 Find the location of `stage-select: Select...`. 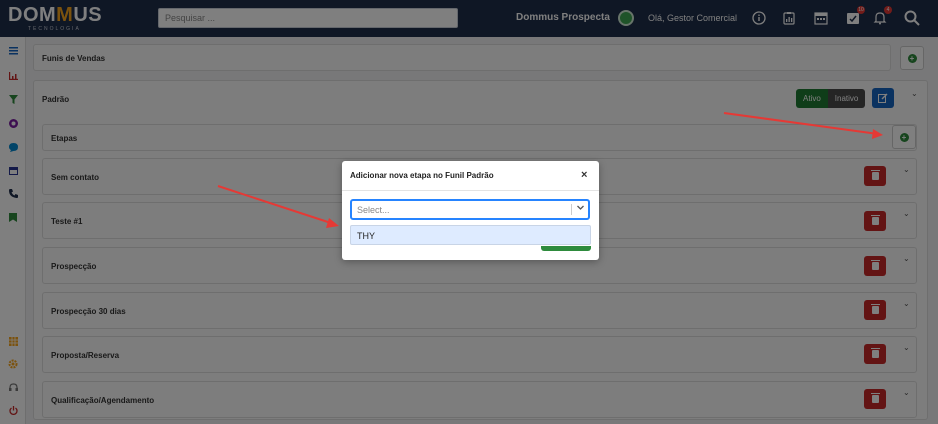

stage-select: Select... is located at coordinates (470, 209).